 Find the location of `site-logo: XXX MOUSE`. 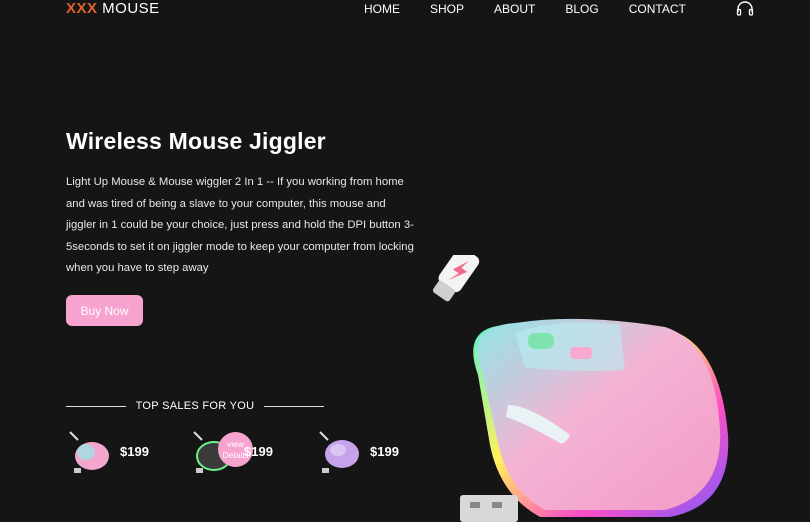

site-logo: XXX MOUSE is located at coordinates (113, 8).